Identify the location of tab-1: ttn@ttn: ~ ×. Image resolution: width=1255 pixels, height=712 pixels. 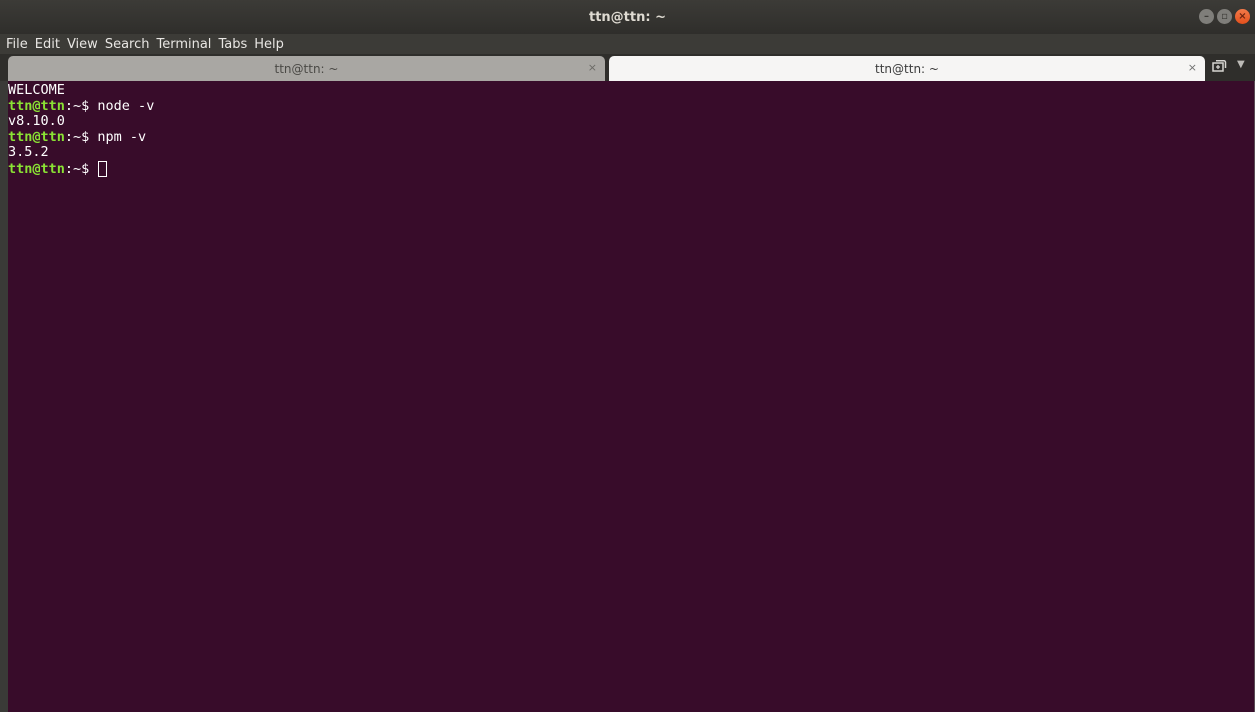
(306, 68).